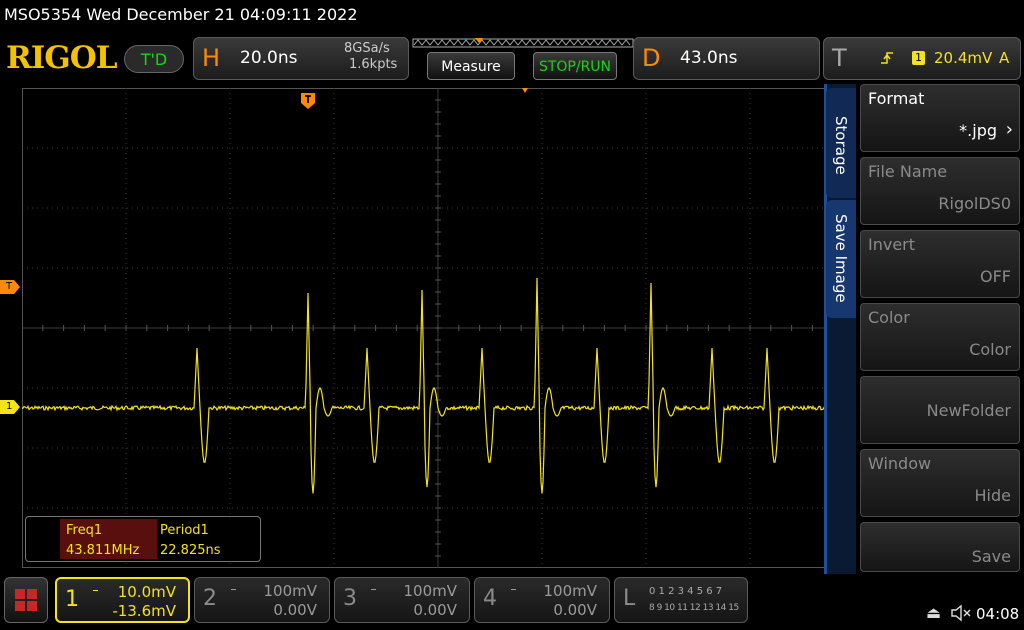  Describe the element at coordinates (934, 612) in the screenshot. I see `usb-icon: ⏏` at that location.